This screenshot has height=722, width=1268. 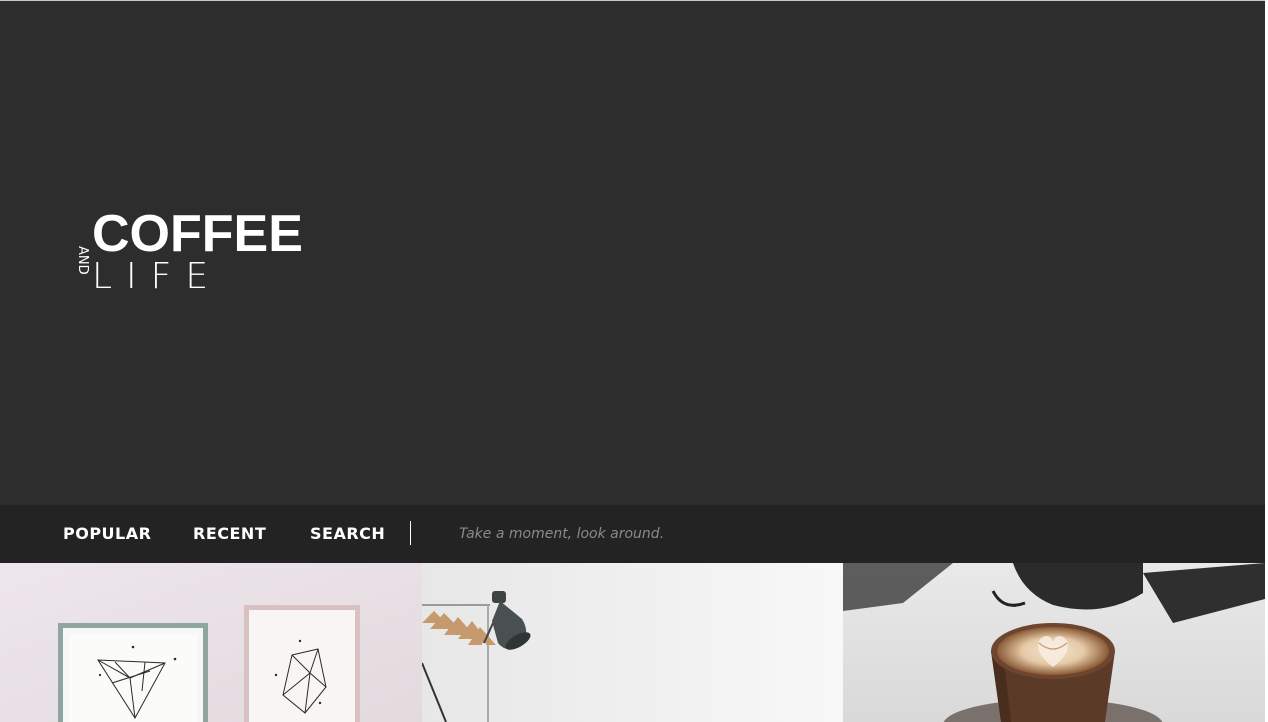 I want to click on latte-image, so click(x=1054, y=642).